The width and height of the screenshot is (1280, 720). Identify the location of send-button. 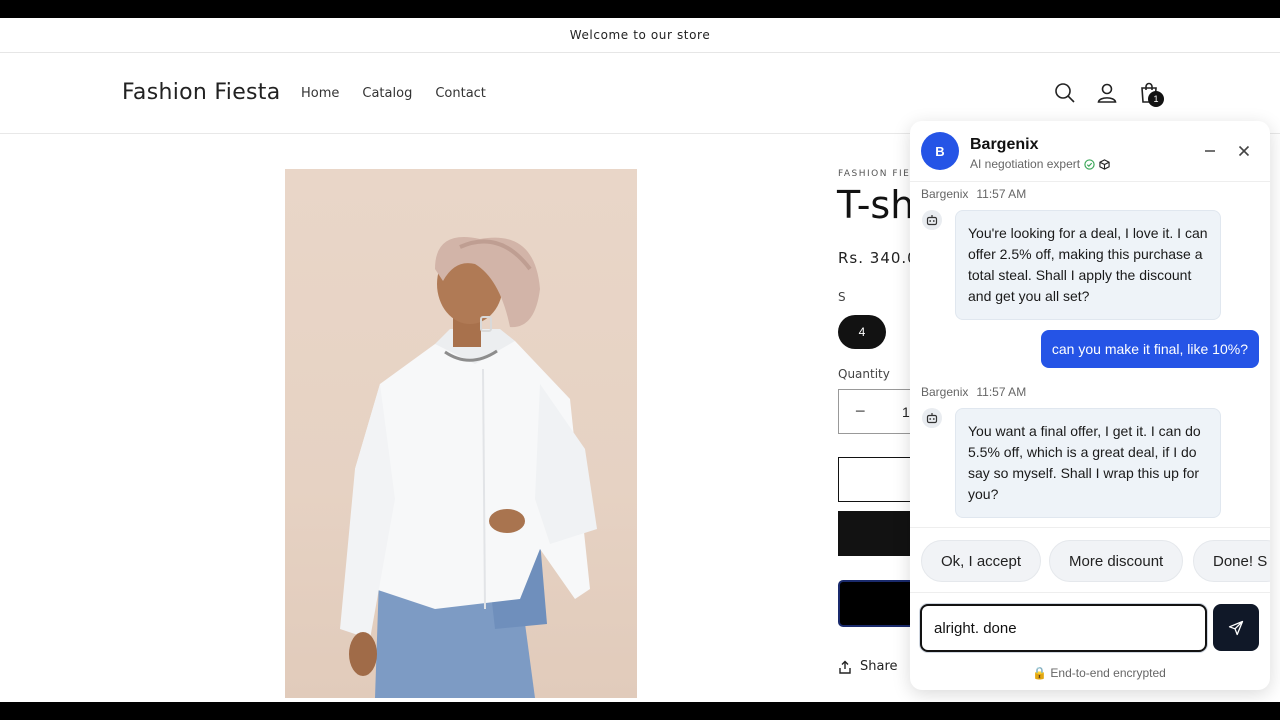
(1236, 627).